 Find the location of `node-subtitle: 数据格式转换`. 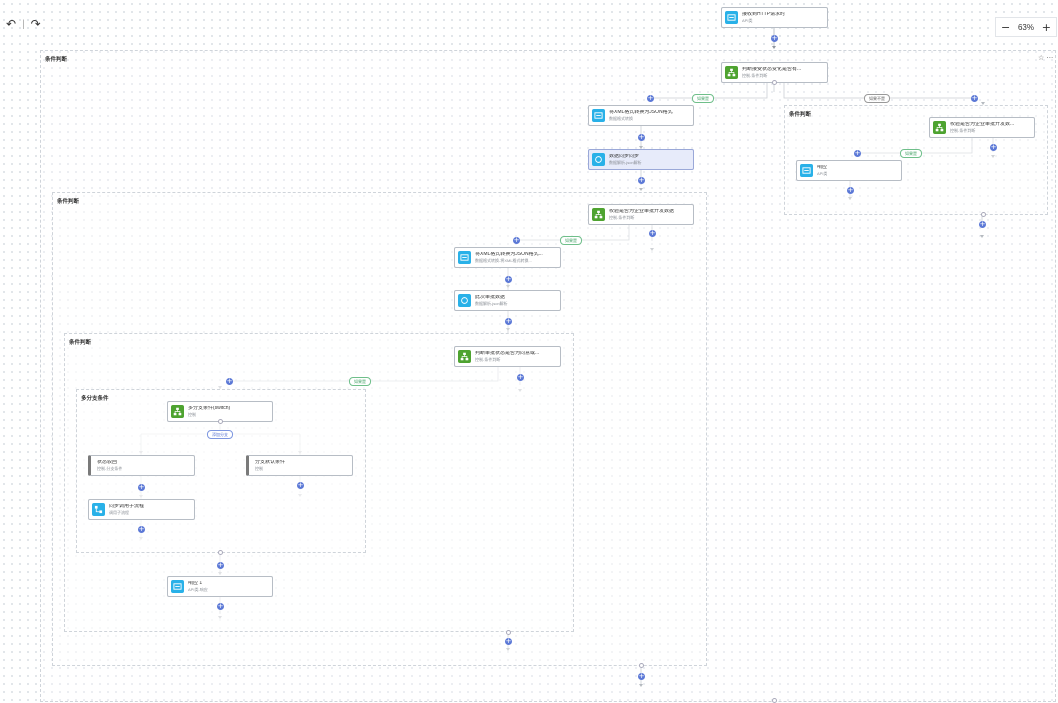

node-subtitle: 数据格式转换 is located at coordinates (621, 118).